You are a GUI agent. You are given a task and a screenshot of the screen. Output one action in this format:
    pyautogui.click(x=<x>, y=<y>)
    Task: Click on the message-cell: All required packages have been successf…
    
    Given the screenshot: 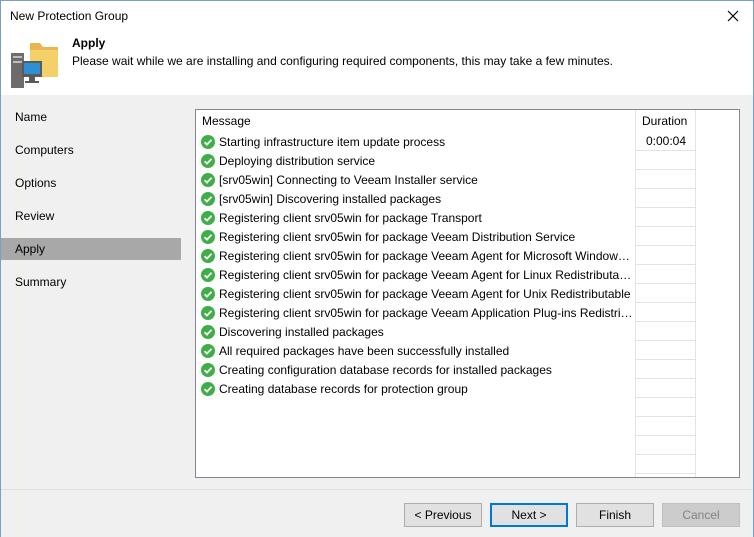 What is the action you would take?
    pyautogui.click(x=417, y=350)
    